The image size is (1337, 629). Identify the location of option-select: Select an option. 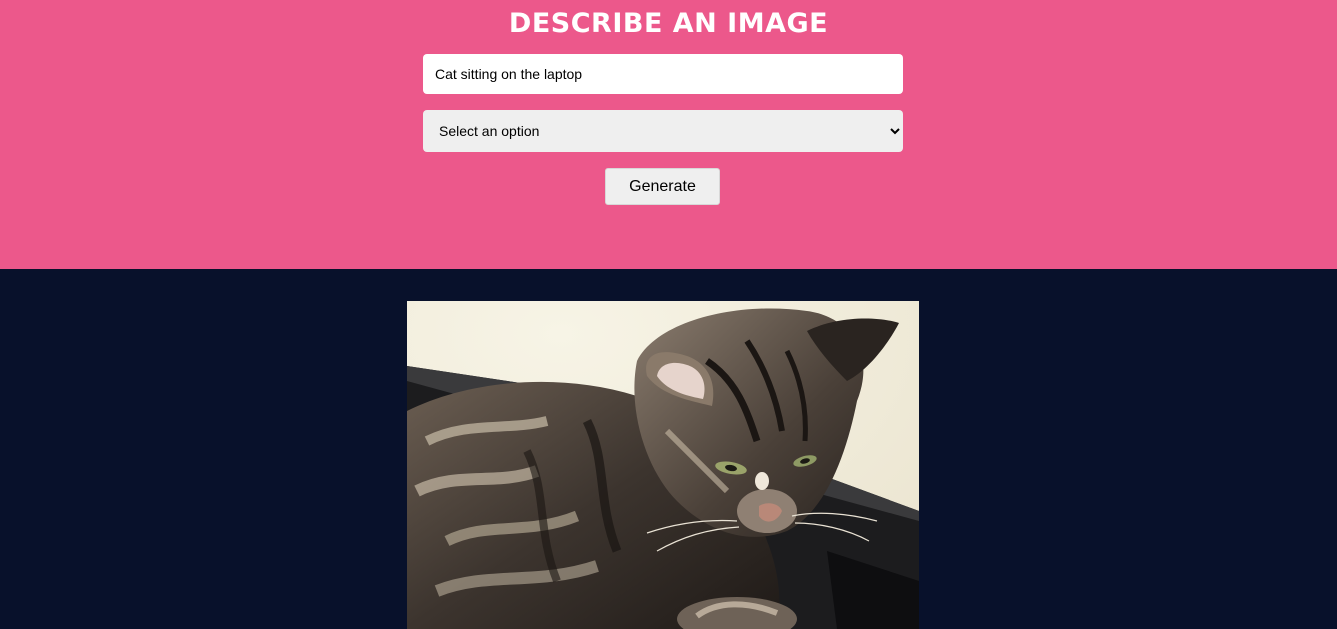
(663, 131).